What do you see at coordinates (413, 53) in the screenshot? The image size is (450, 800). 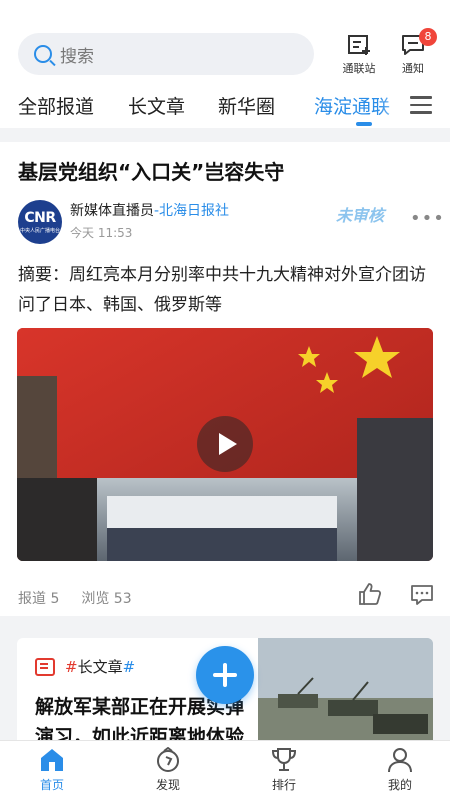 I see `notification-button: 8 通知` at bounding box center [413, 53].